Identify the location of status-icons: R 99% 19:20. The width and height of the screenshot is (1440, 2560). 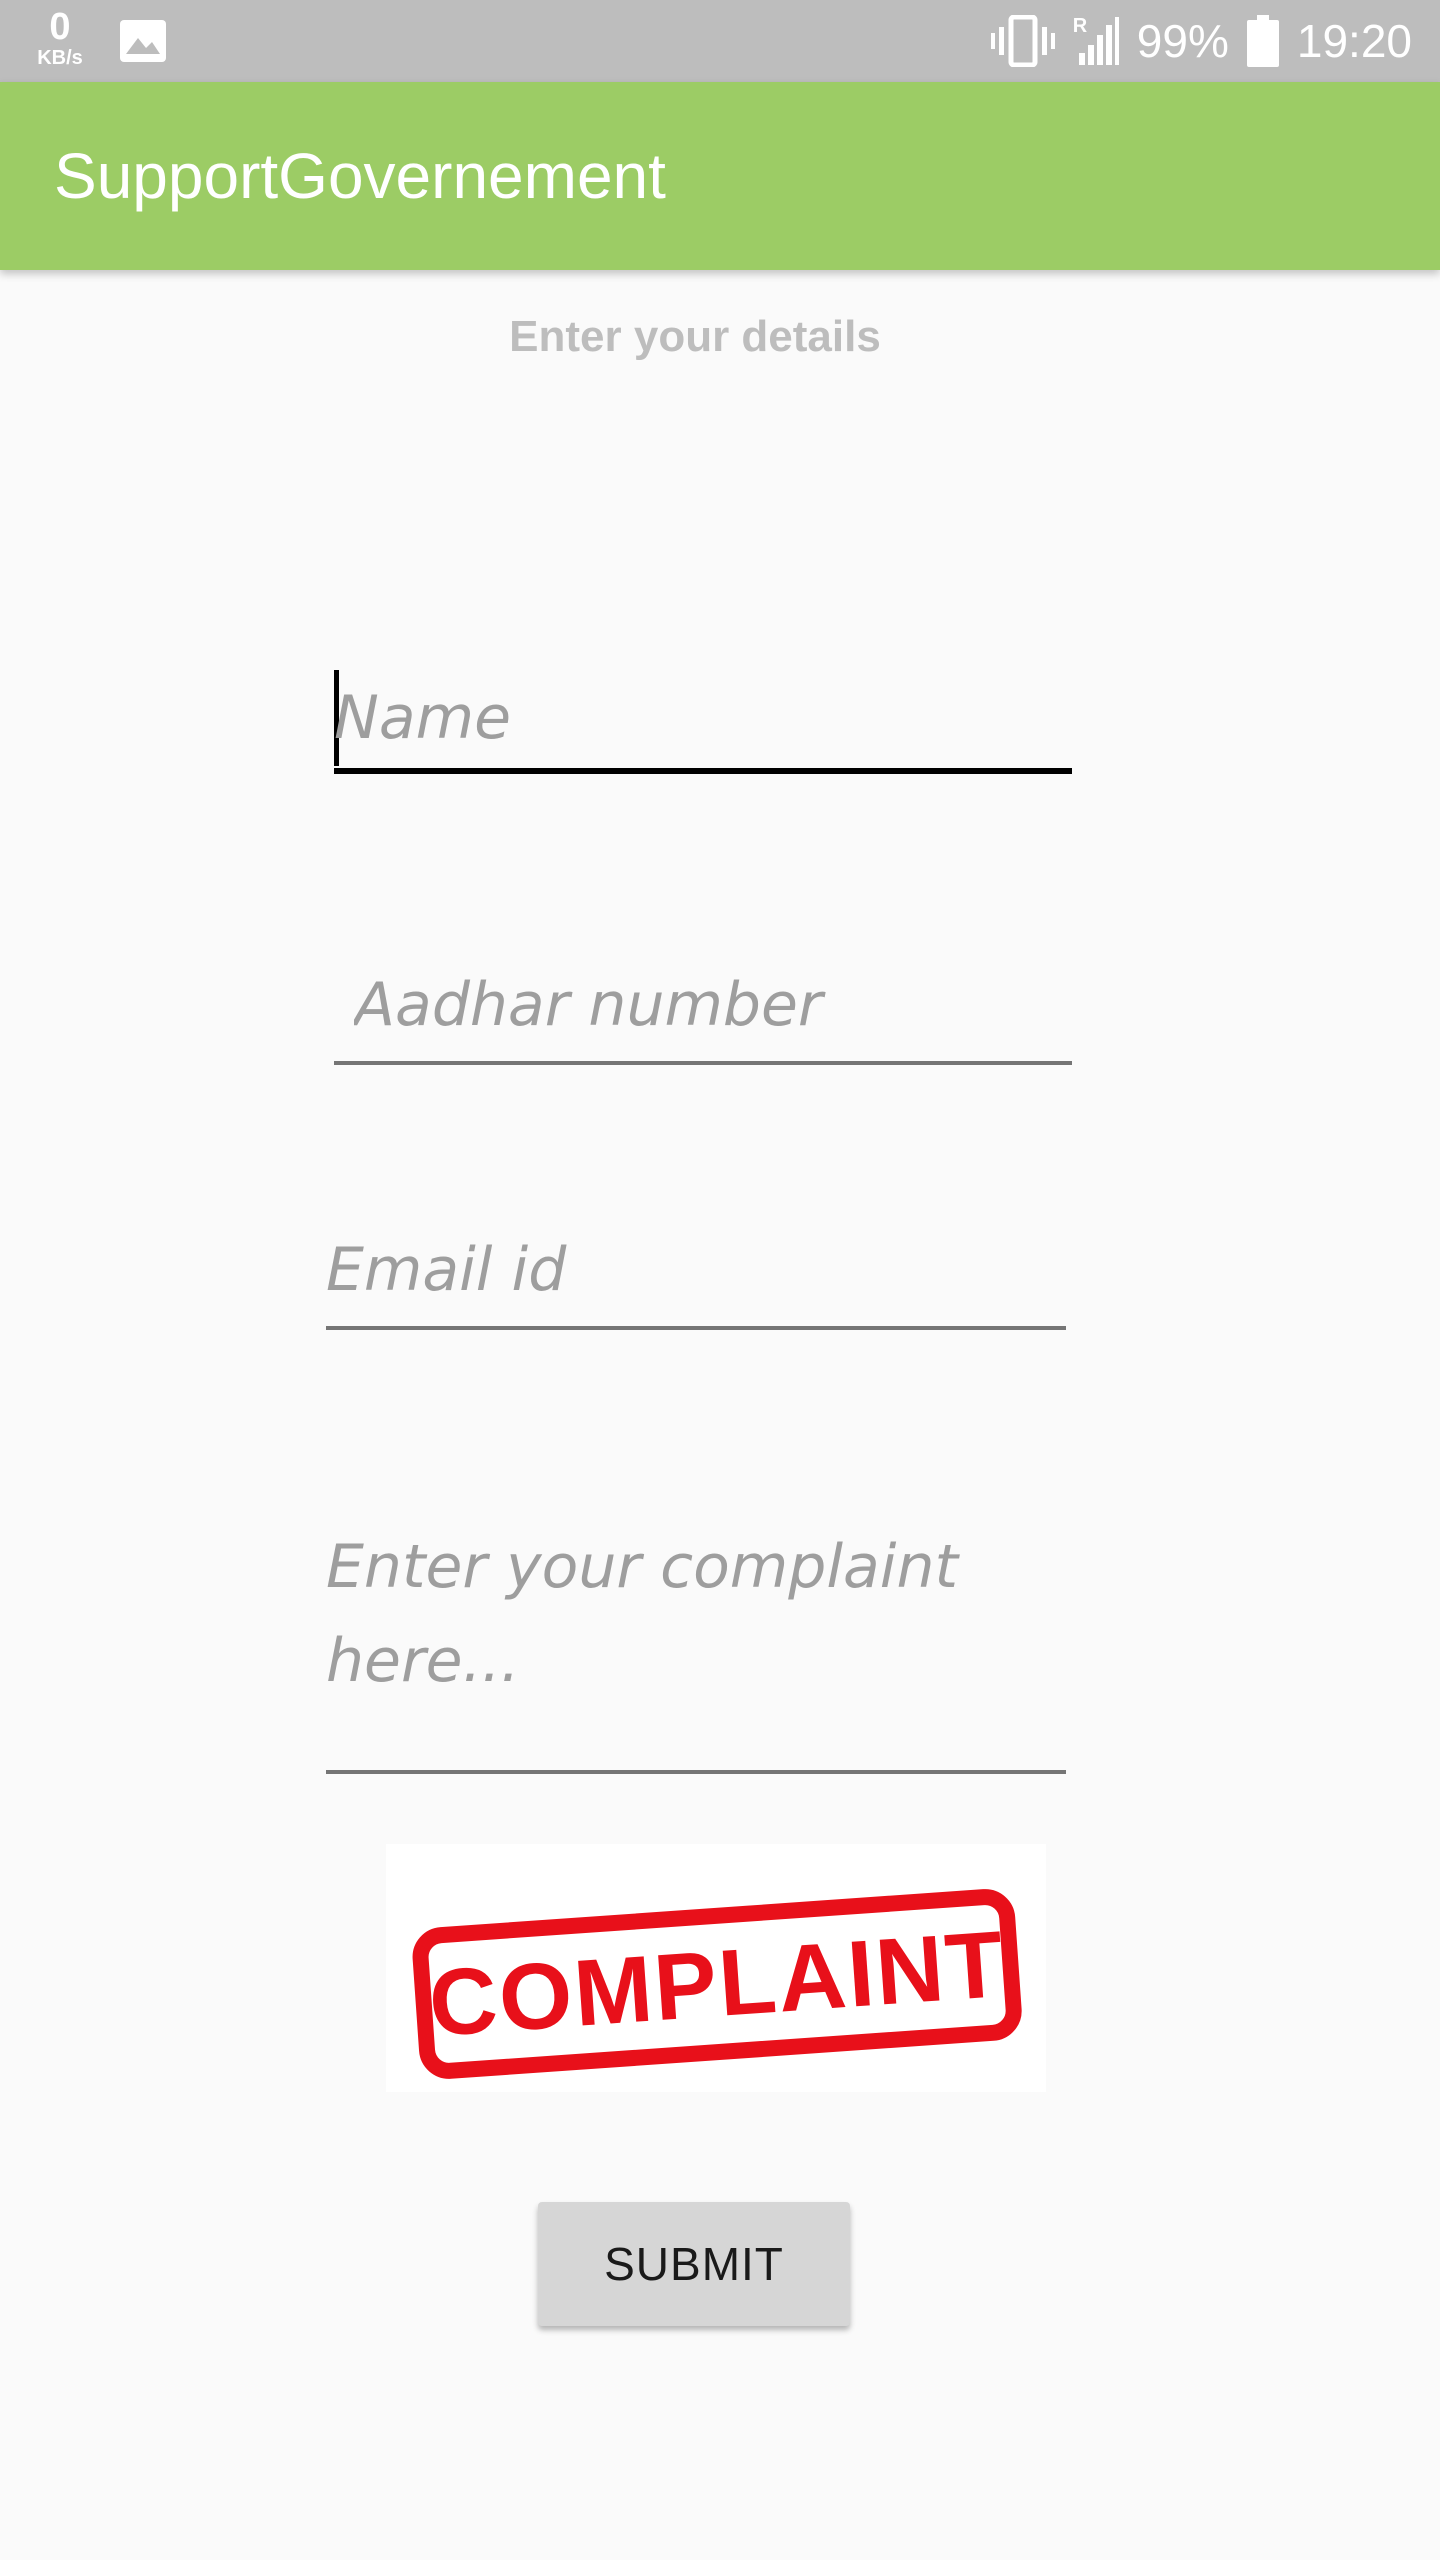
(1201, 41).